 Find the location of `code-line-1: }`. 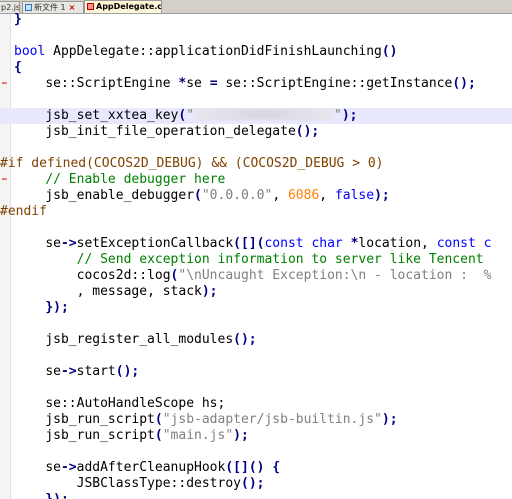

code-line-1: } is located at coordinates (18, 19).